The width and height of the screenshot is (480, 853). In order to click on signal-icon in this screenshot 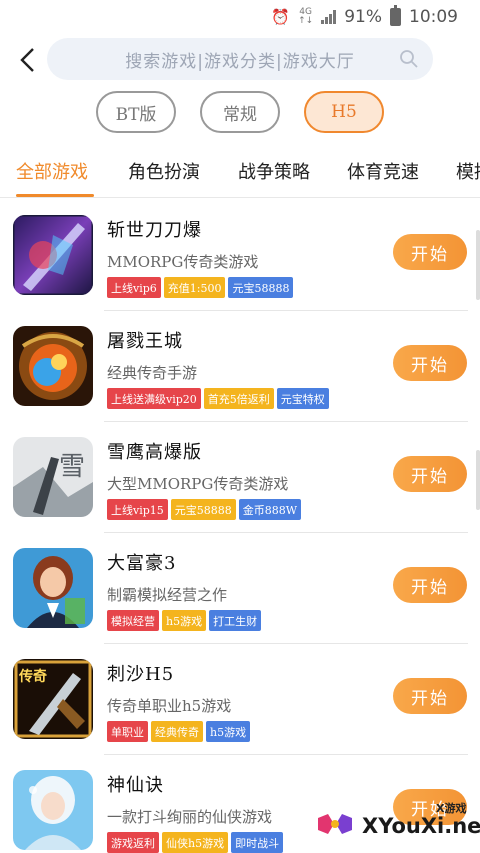, I will do `click(329, 17)`.